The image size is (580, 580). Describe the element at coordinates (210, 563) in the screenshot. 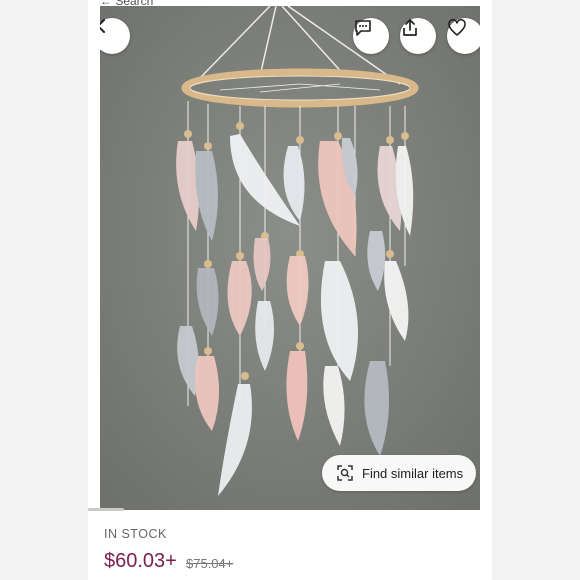

I see `original-price: $75.04+` at that location.